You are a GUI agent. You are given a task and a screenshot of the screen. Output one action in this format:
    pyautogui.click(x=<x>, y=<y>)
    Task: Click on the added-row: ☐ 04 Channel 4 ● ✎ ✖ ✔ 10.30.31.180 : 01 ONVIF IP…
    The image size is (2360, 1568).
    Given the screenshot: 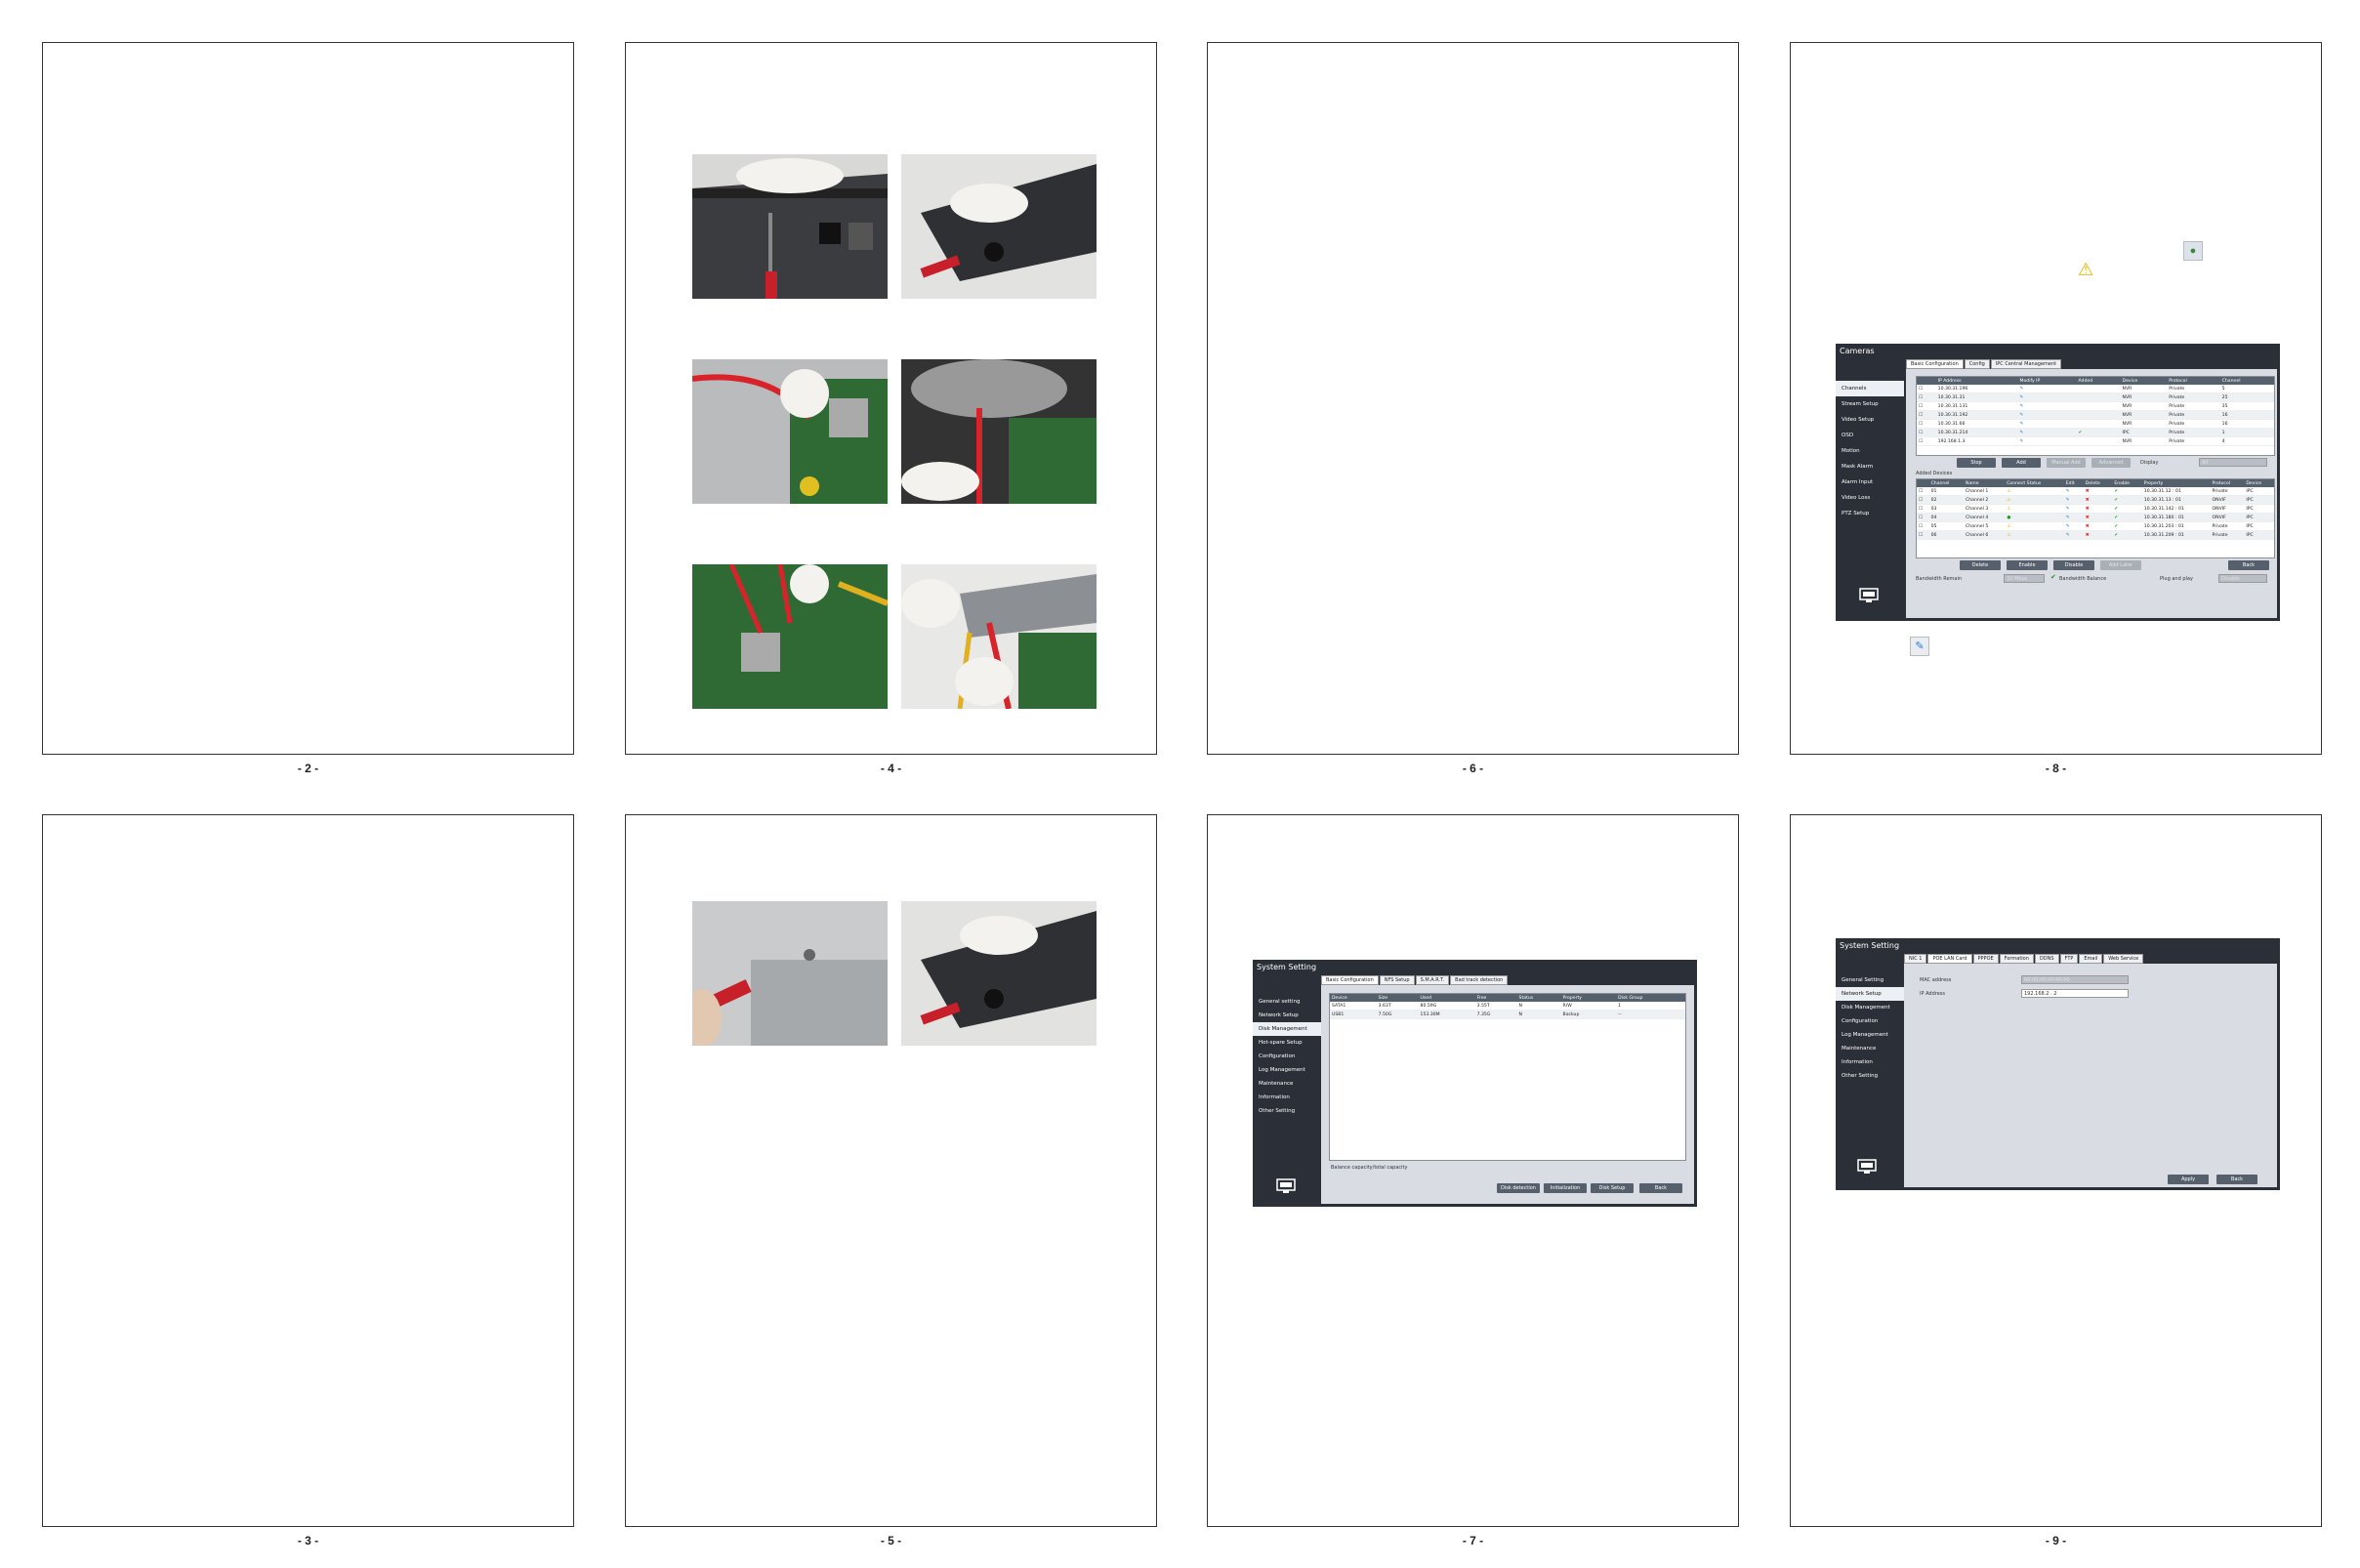 What is the action you would take?
    pyautogui.click(x=2095, y=517)
    